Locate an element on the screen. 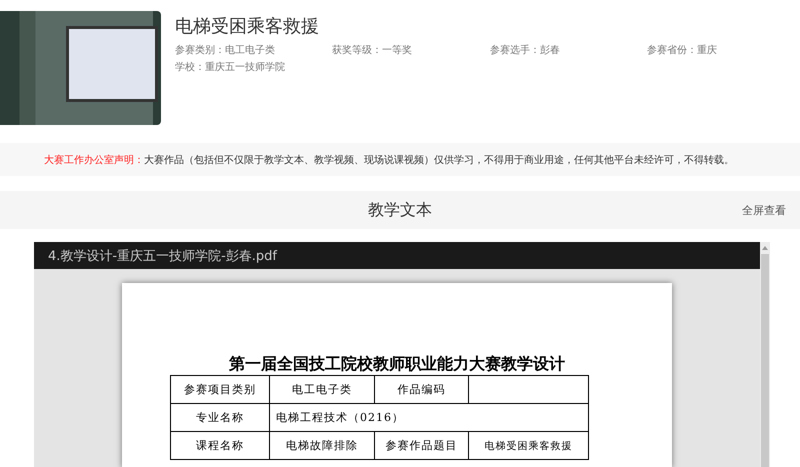  pdf-filename: 4.教学设计-重庆五一技师学院-彭春.pdf is located at coordinates (397, 255).